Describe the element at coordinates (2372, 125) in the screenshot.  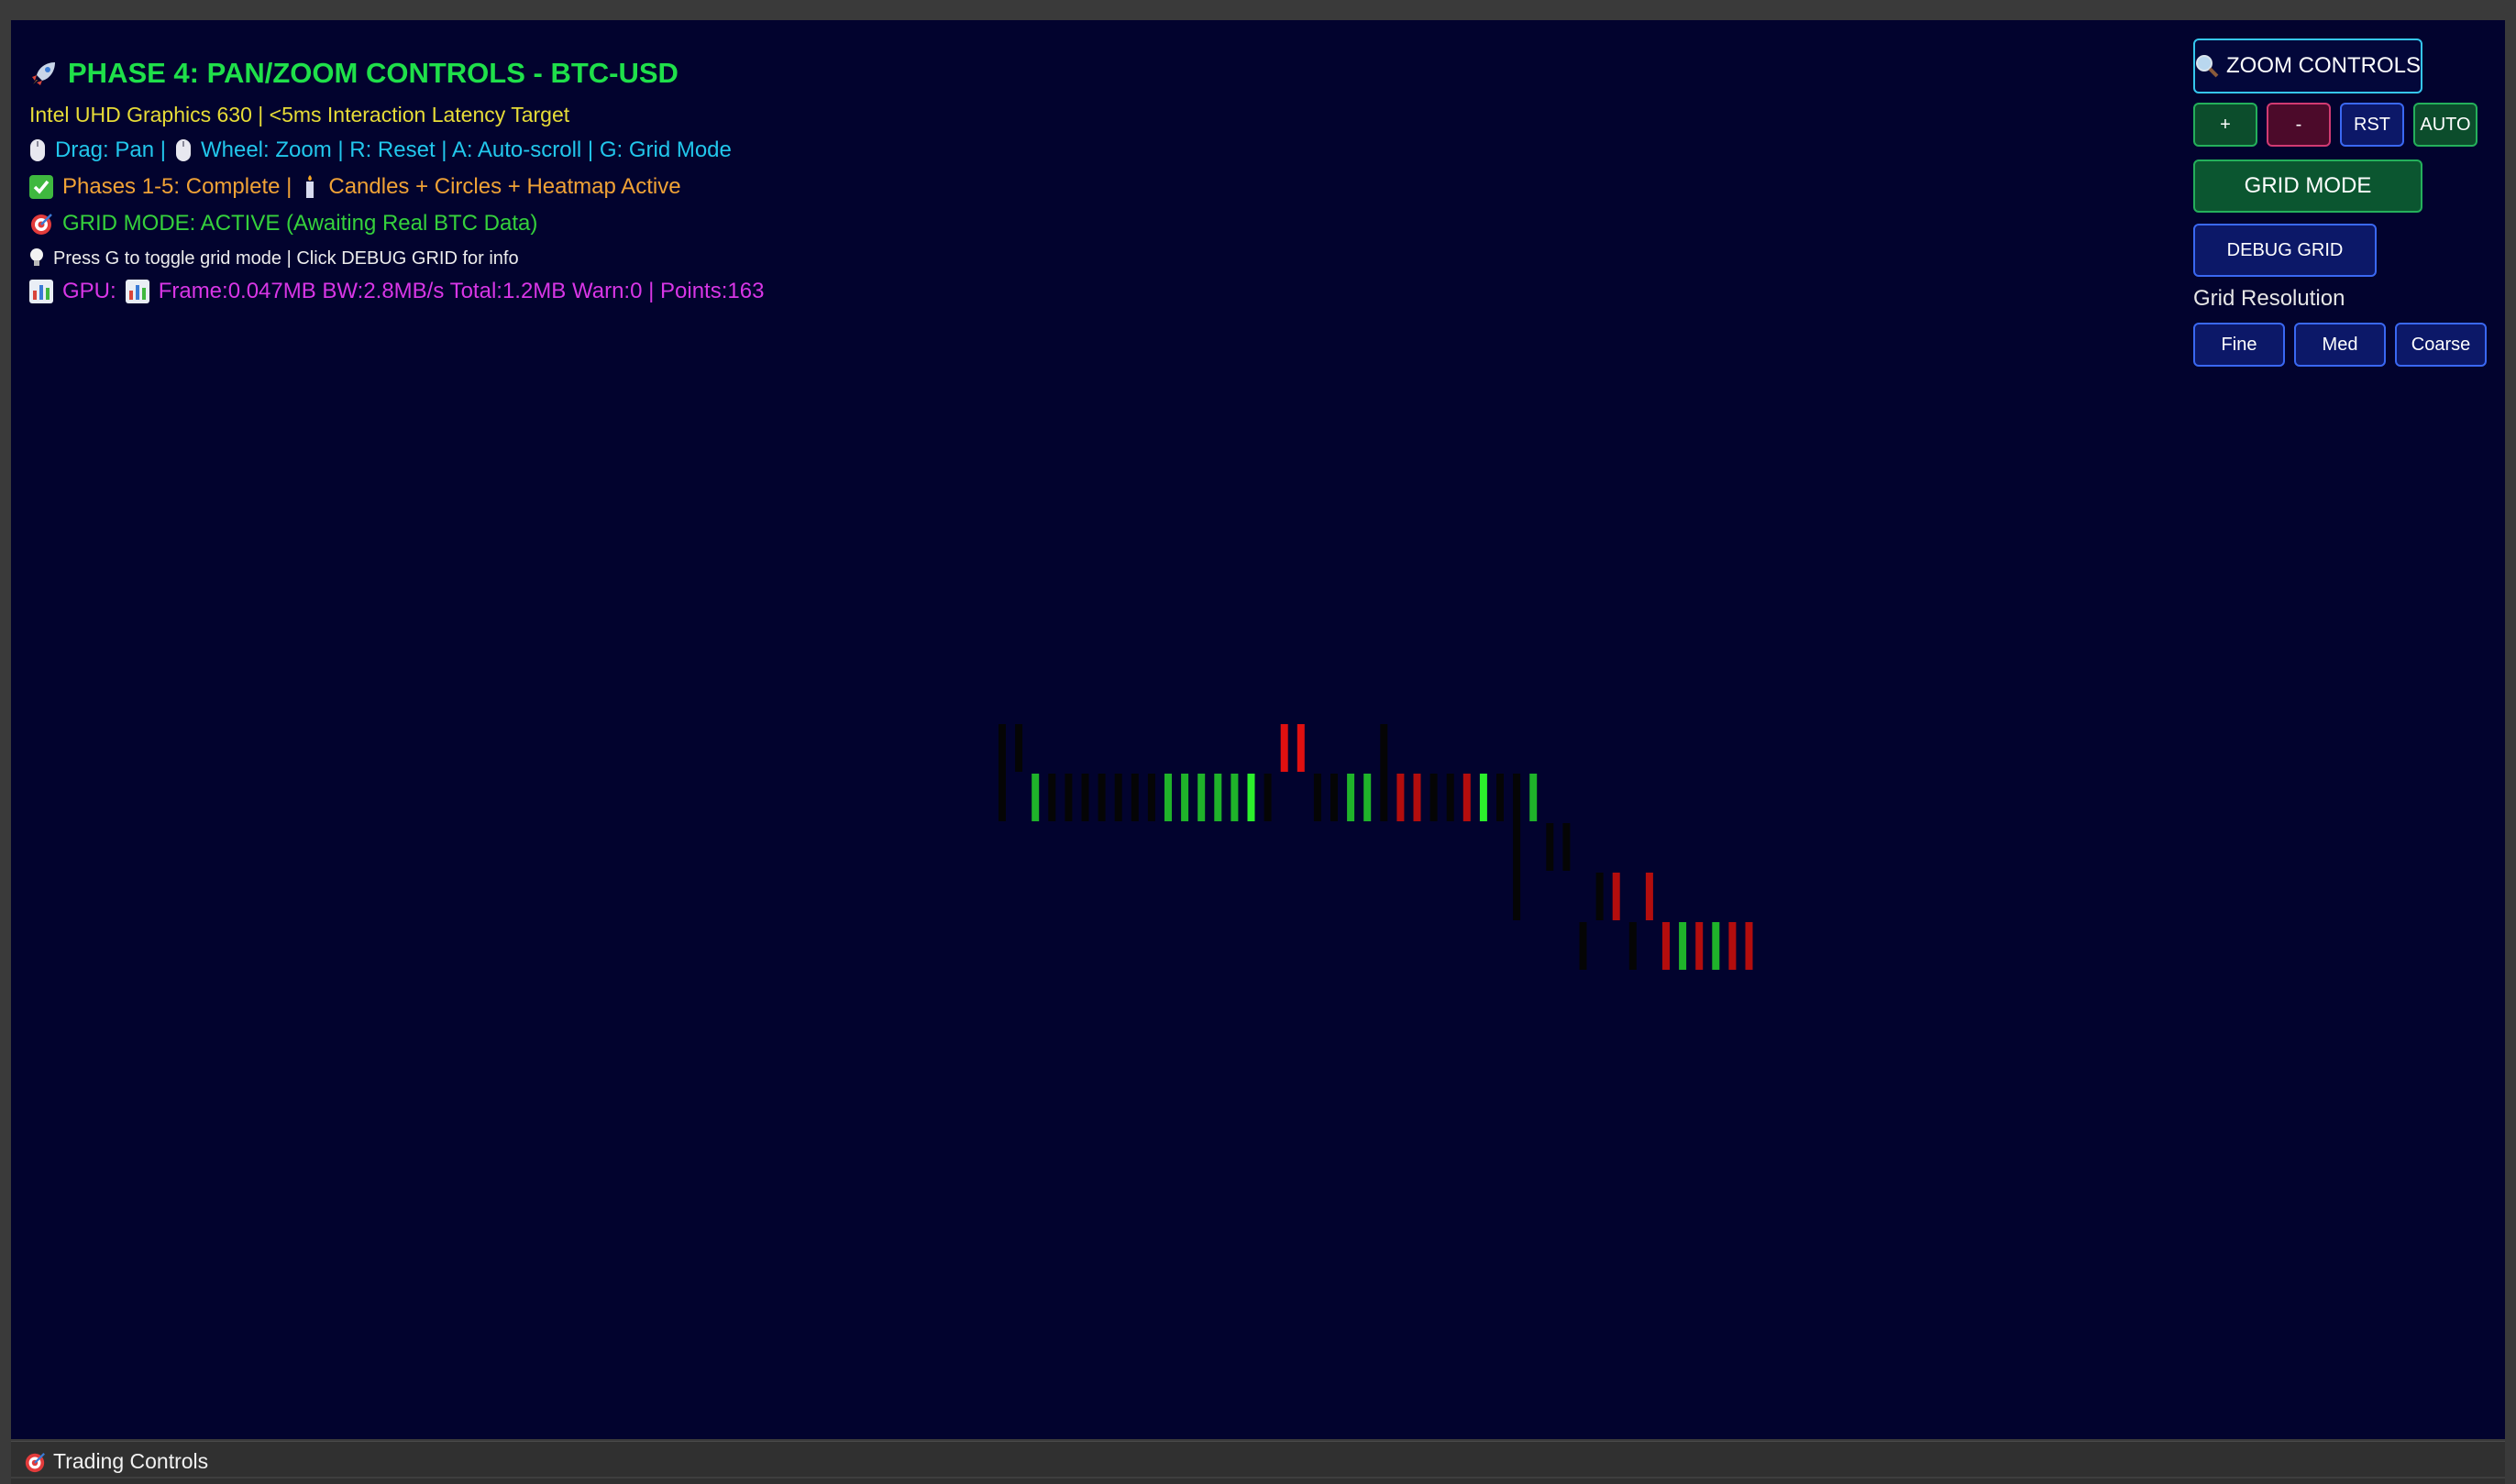
I see `reset-button: RST` at that location.